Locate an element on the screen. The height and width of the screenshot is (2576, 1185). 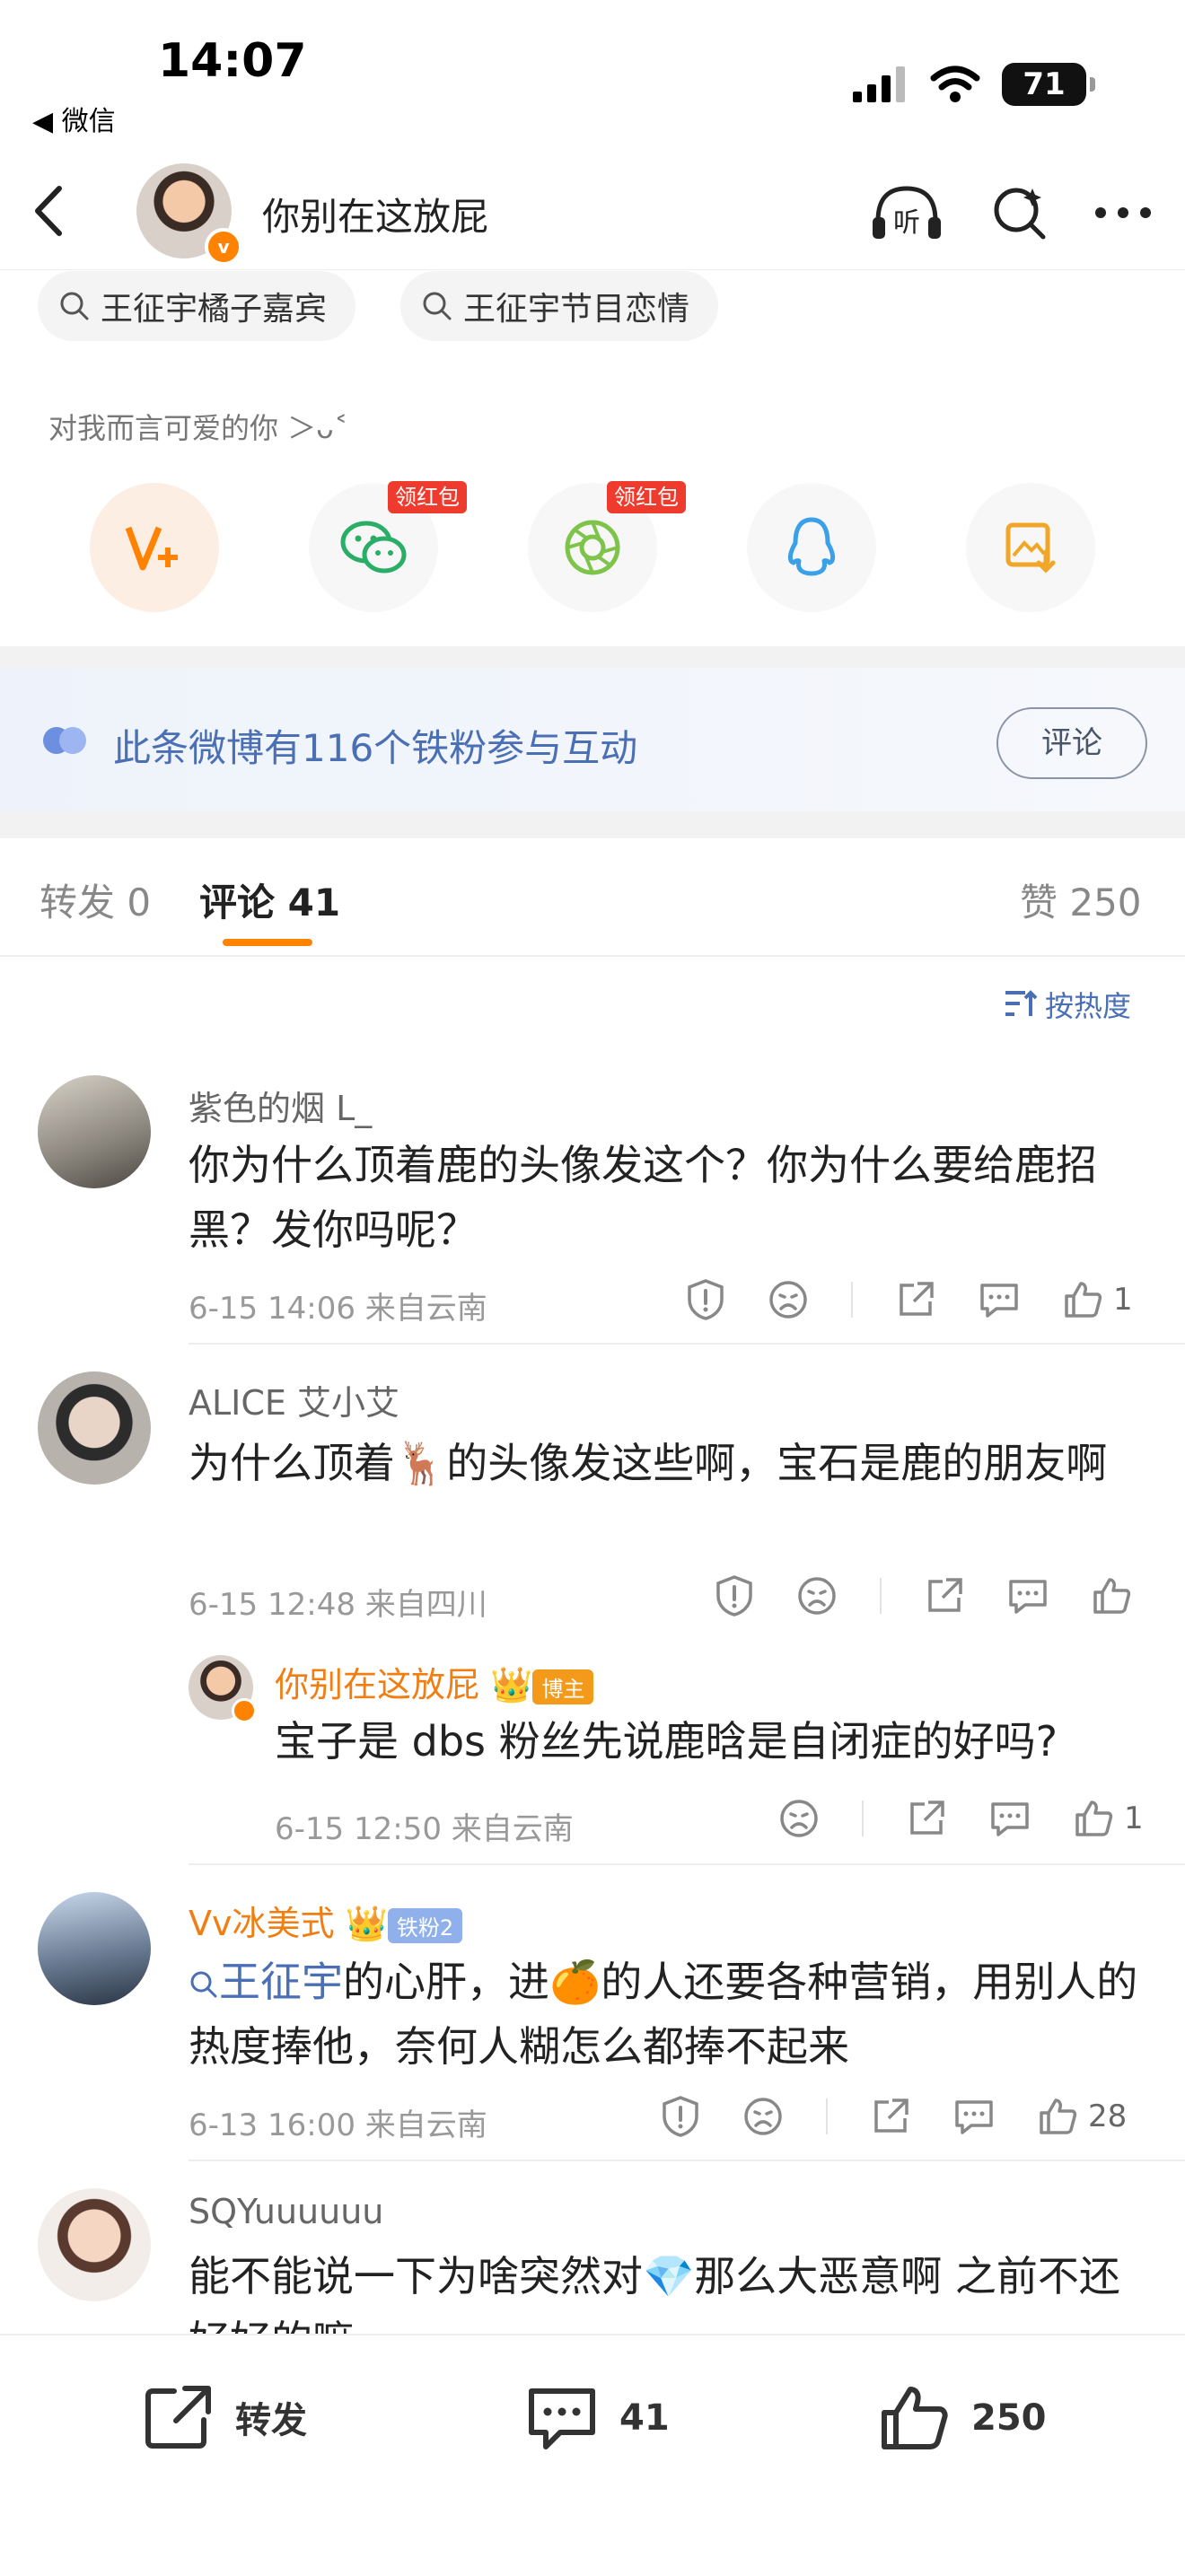
topic-text: 王征宇 is located at coordinates (281, 1982).